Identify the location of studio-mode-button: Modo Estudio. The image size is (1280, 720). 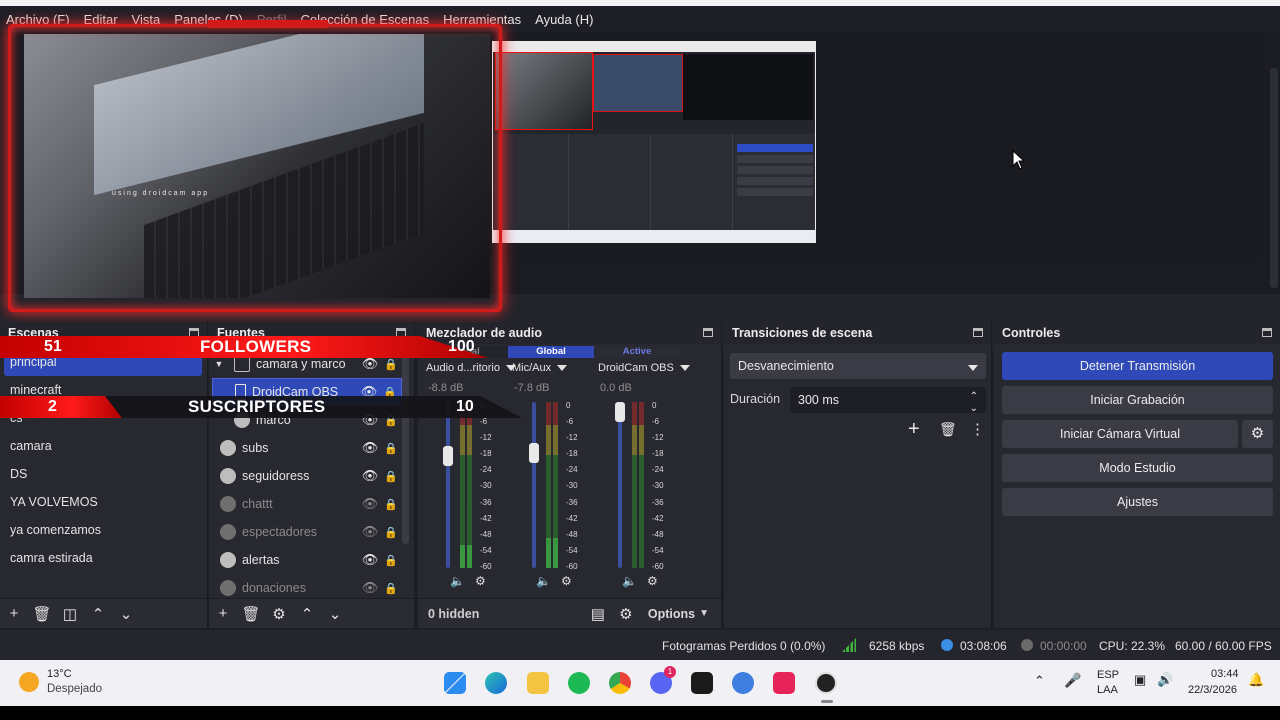
(1137, 468).